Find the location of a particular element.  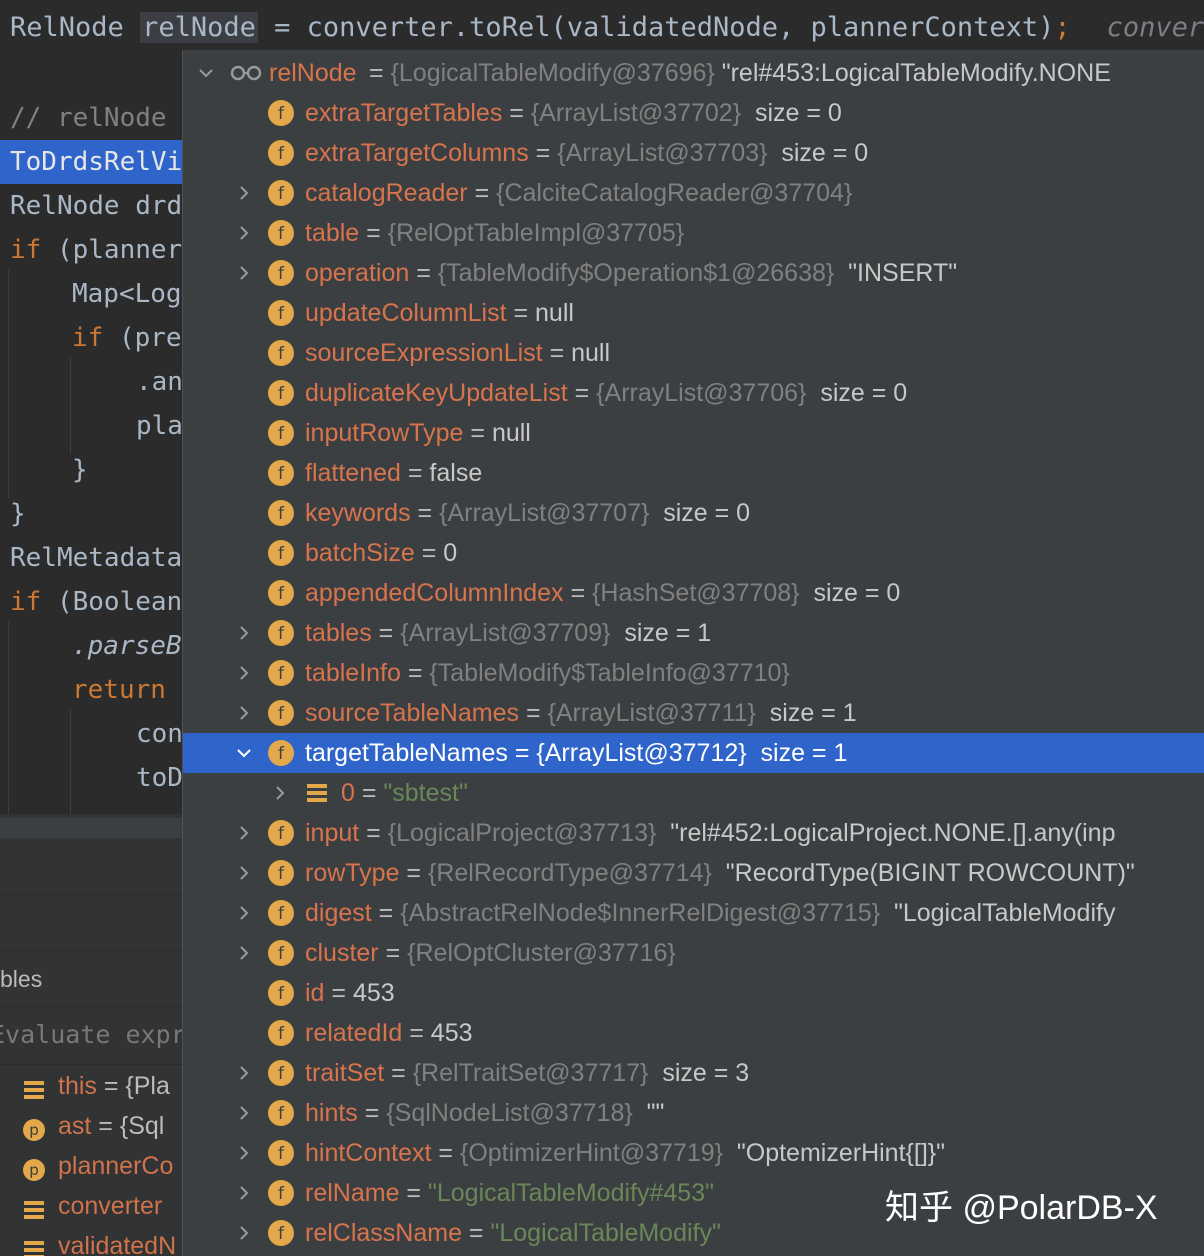

code-line: .parseB is located at coordinates (91, 646).